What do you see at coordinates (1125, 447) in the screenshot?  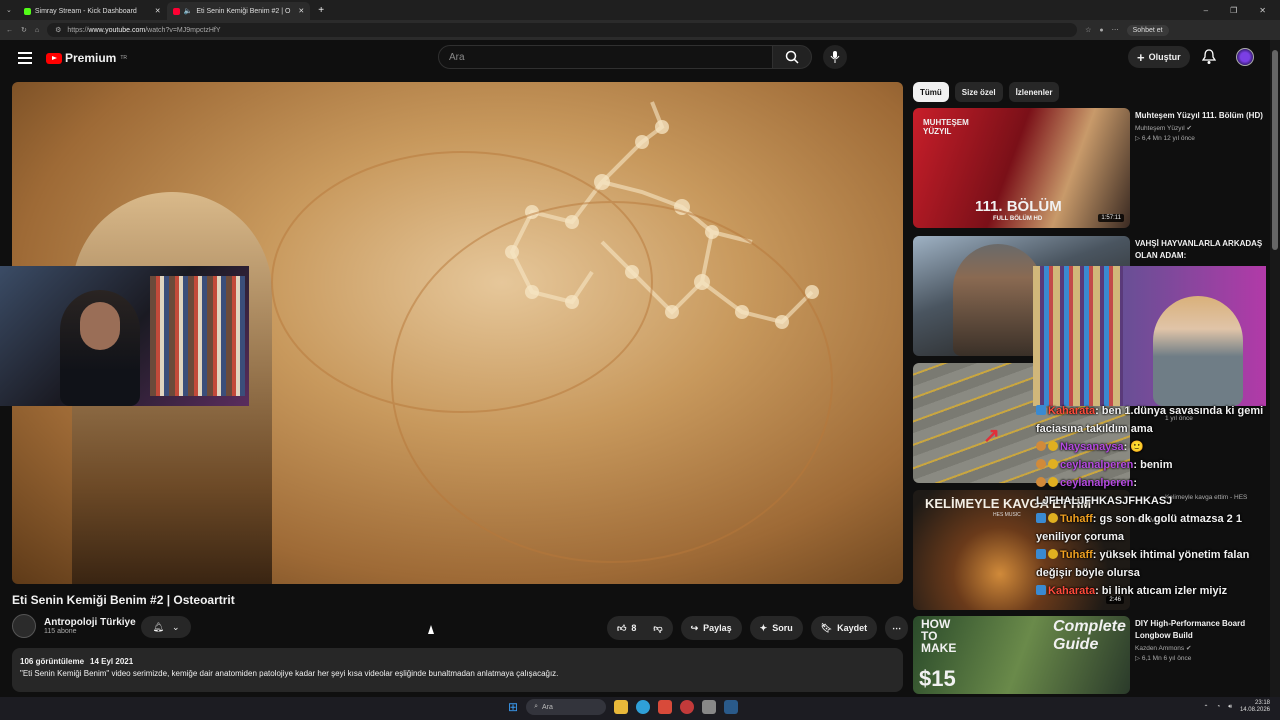 I see `chat-text: :` at bounding box center [1125, 447].